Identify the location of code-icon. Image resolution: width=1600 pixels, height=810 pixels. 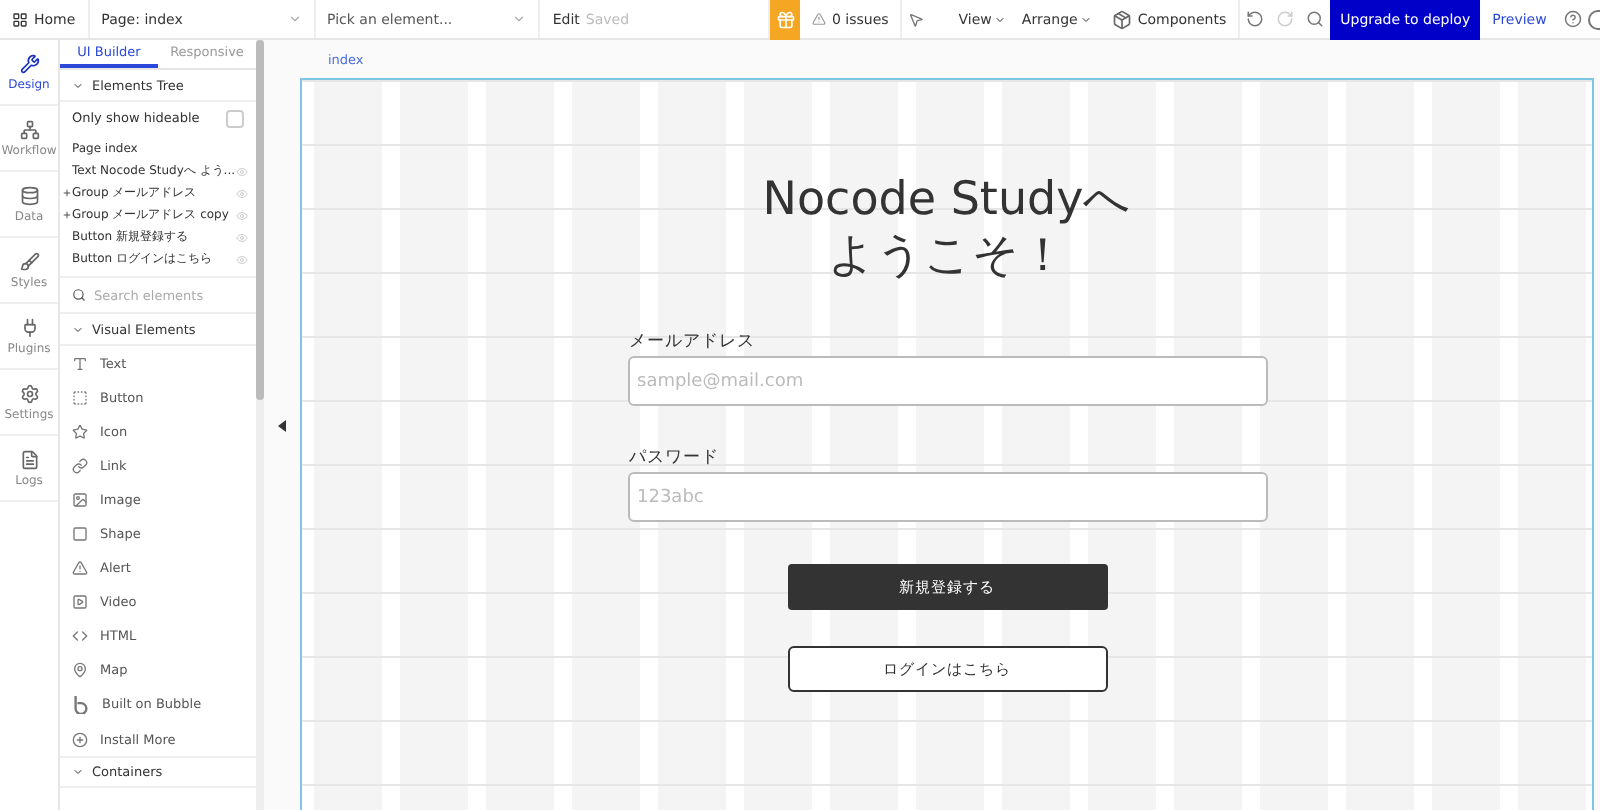
(80, 636).